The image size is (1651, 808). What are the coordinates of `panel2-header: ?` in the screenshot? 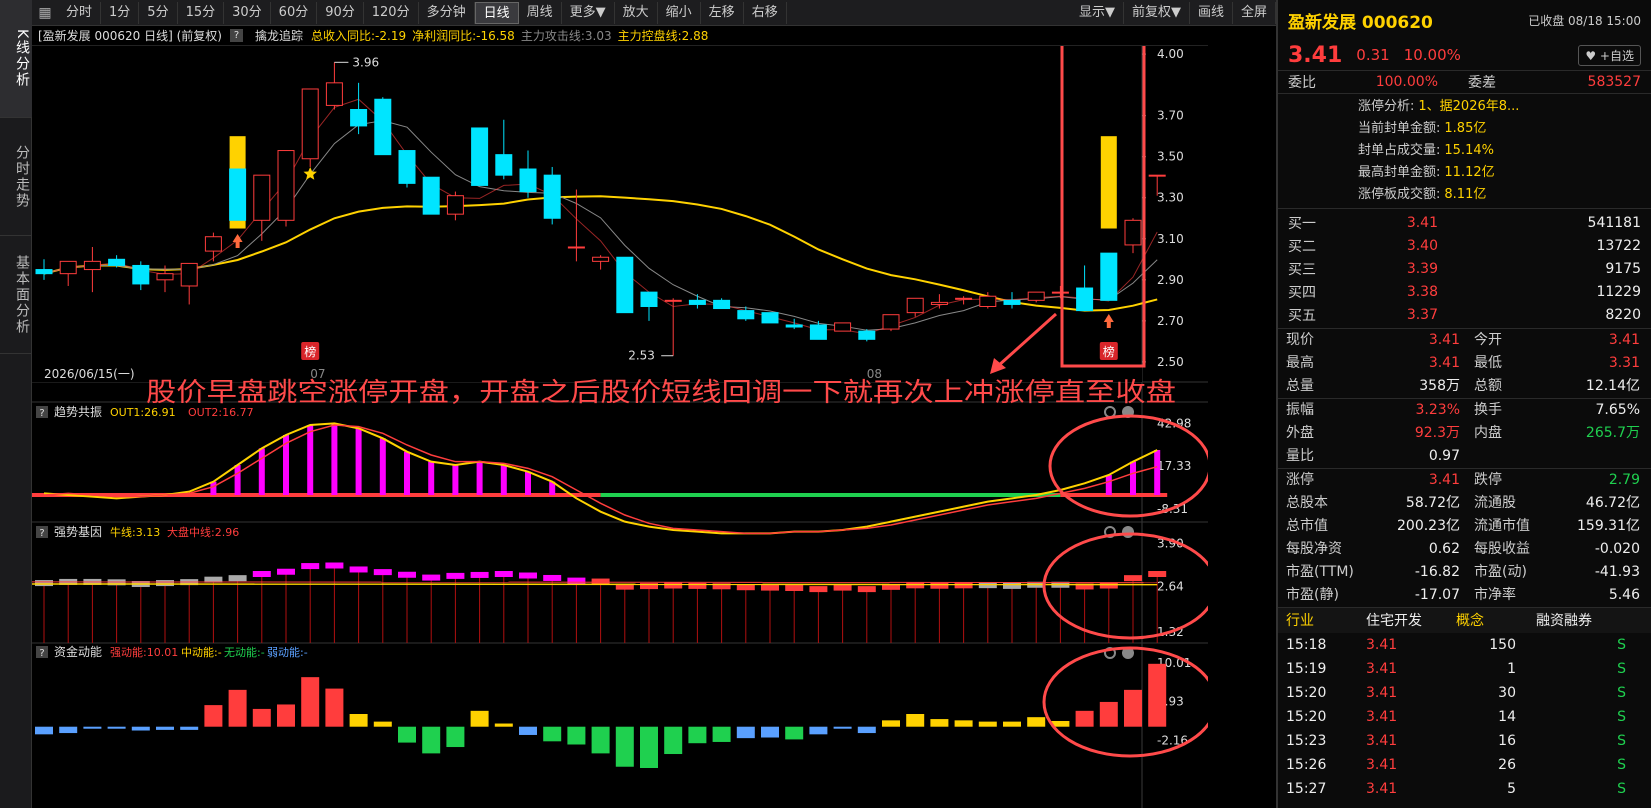 It's located at (42, 532).